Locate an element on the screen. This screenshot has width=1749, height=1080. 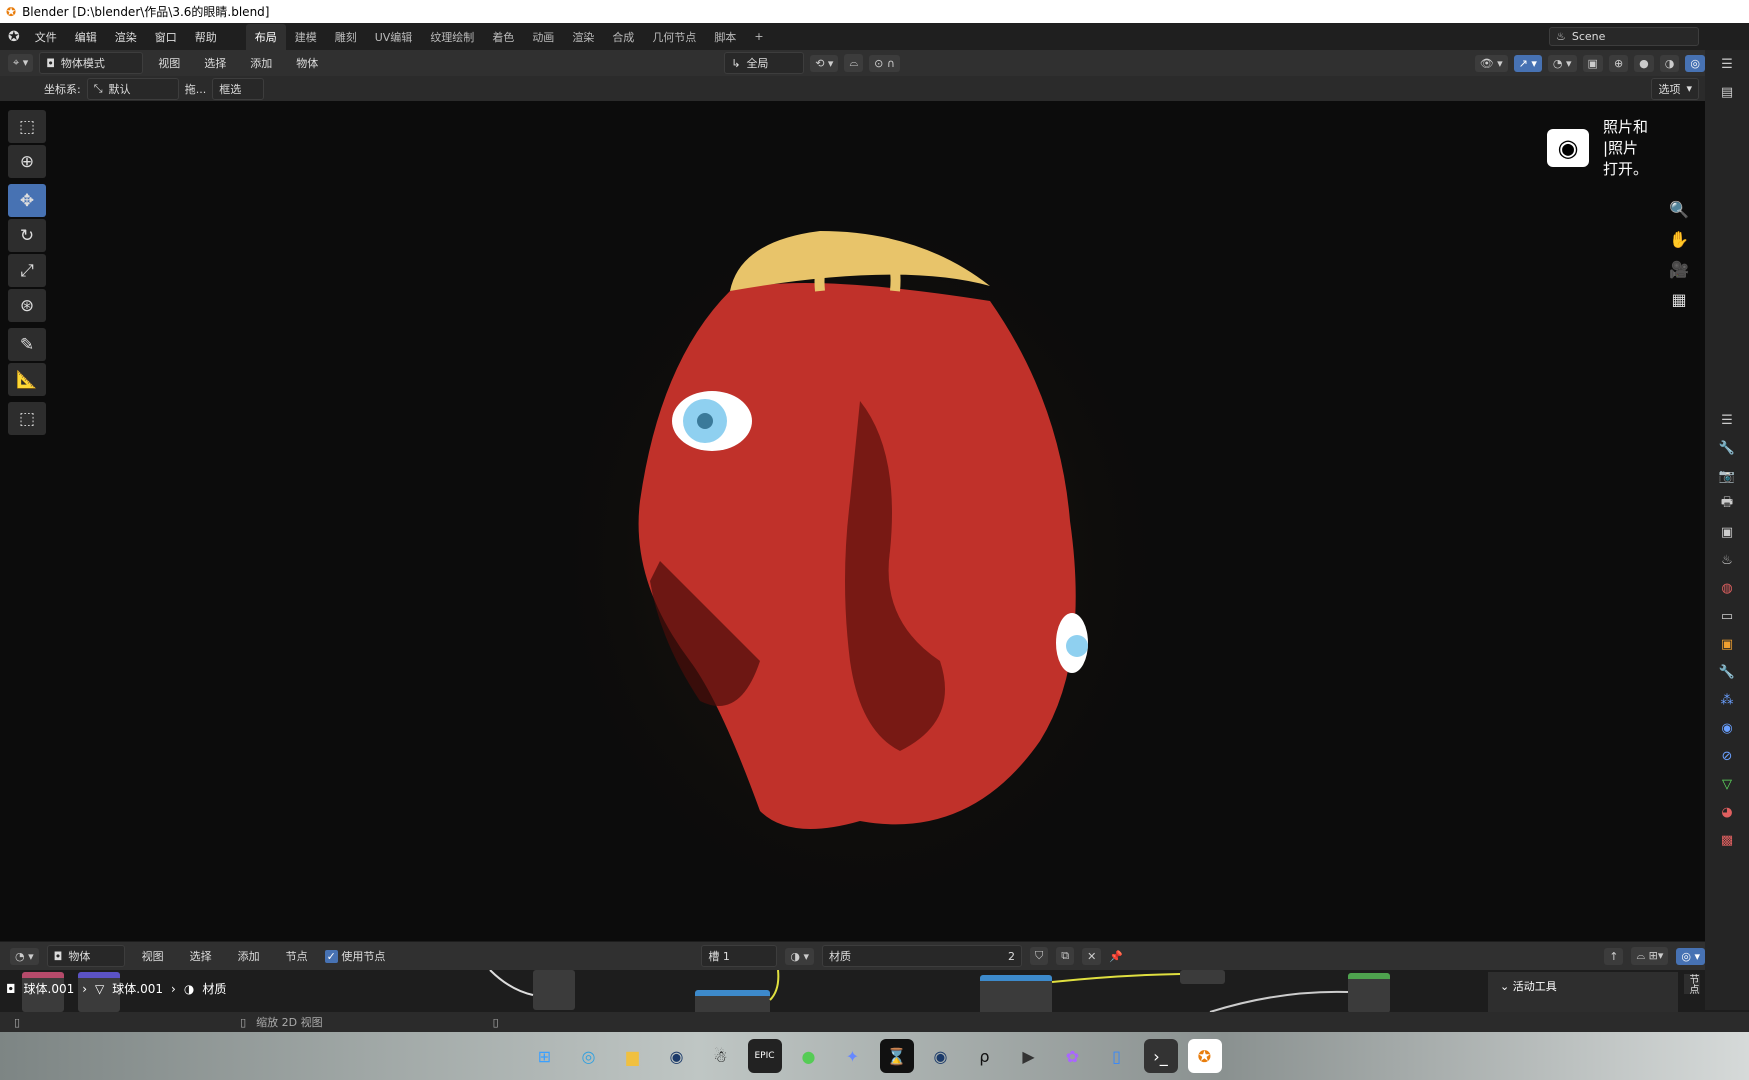
menu-add: 添加 is located at coordinates (261, 63).